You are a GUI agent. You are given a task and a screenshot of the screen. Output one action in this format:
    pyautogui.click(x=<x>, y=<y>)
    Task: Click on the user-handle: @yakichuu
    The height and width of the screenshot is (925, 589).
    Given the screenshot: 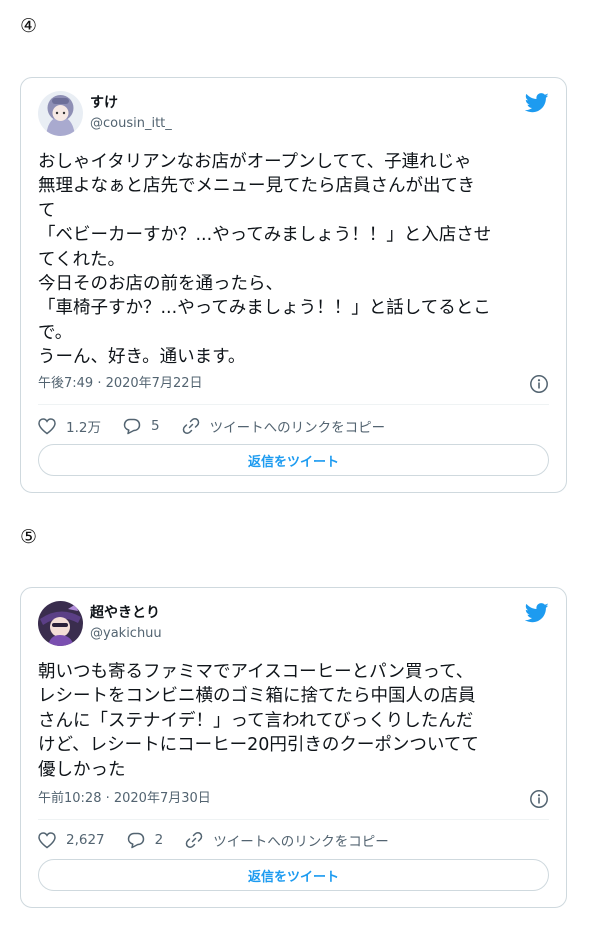 What is the action you would take?
    pyautogui.click(x=126, y=634)
    